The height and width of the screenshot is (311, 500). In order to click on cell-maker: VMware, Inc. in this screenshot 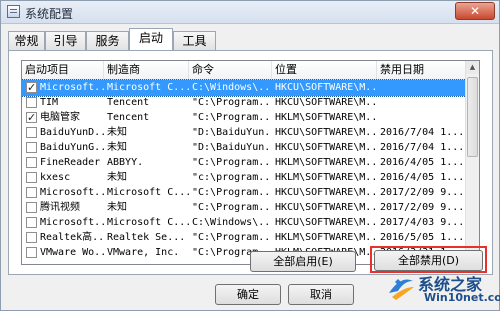, I will do `click(143, 252)`.